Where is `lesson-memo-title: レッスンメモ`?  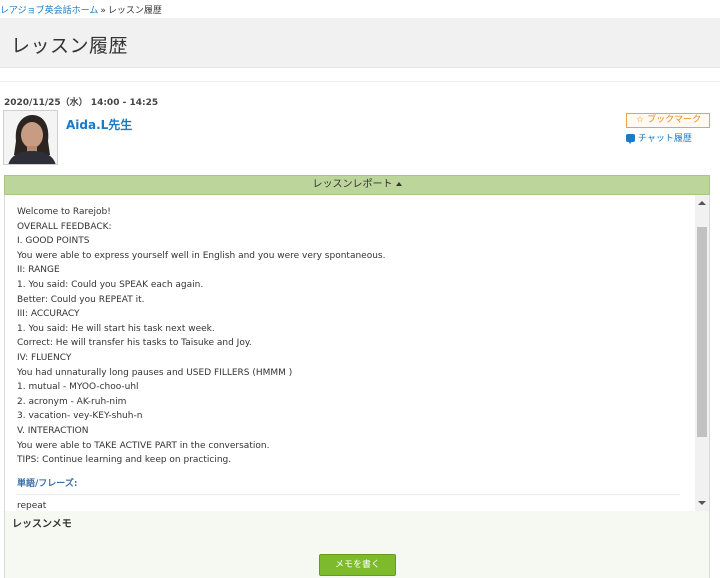 lesson-memo-title: レッスンメモ is located at coordinates (42, 524).